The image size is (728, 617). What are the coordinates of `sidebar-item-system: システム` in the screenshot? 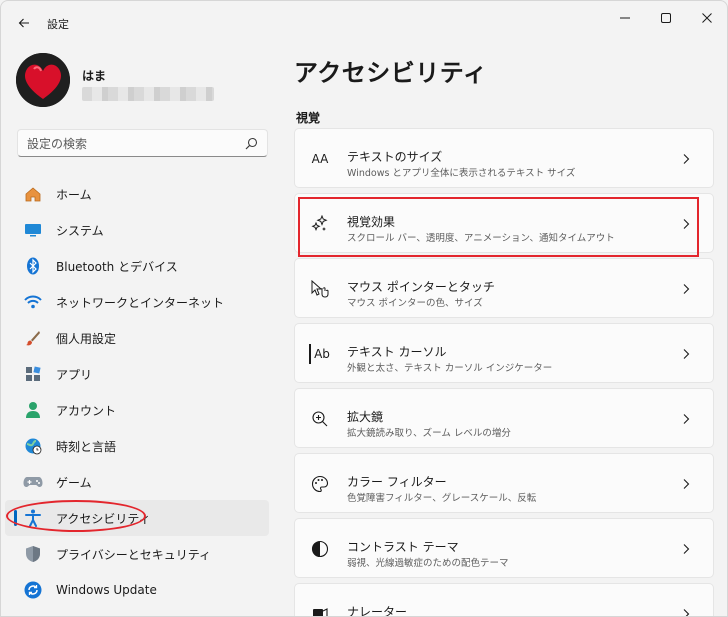 It's located at (137, 230).